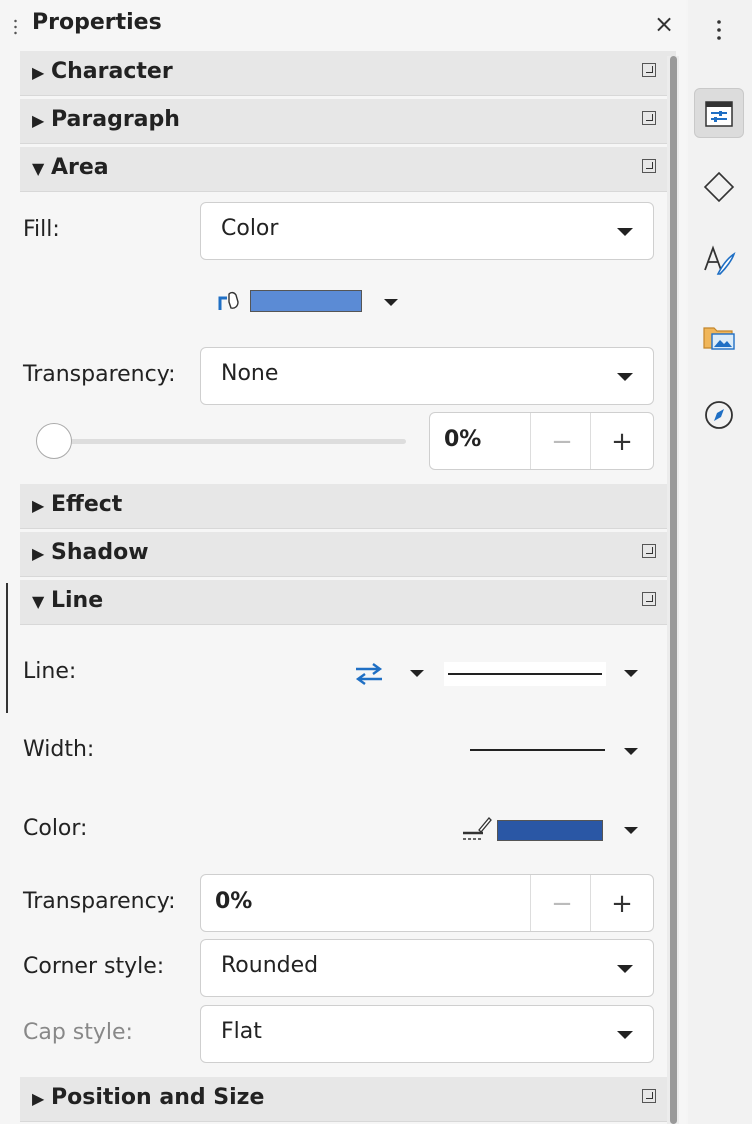  What do you see at coordinates (230, 301) in the screenshot?
I see `fill-color-picker-icon` at bounding box center [230, 301].